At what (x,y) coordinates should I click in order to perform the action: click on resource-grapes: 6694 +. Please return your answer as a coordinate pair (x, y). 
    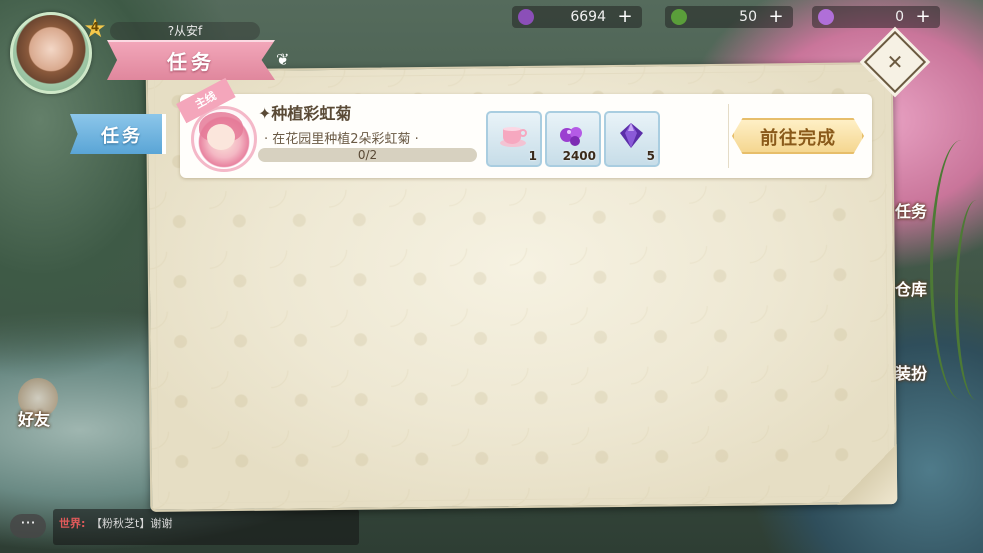
    Looking at the image, I should click on (577, 17).